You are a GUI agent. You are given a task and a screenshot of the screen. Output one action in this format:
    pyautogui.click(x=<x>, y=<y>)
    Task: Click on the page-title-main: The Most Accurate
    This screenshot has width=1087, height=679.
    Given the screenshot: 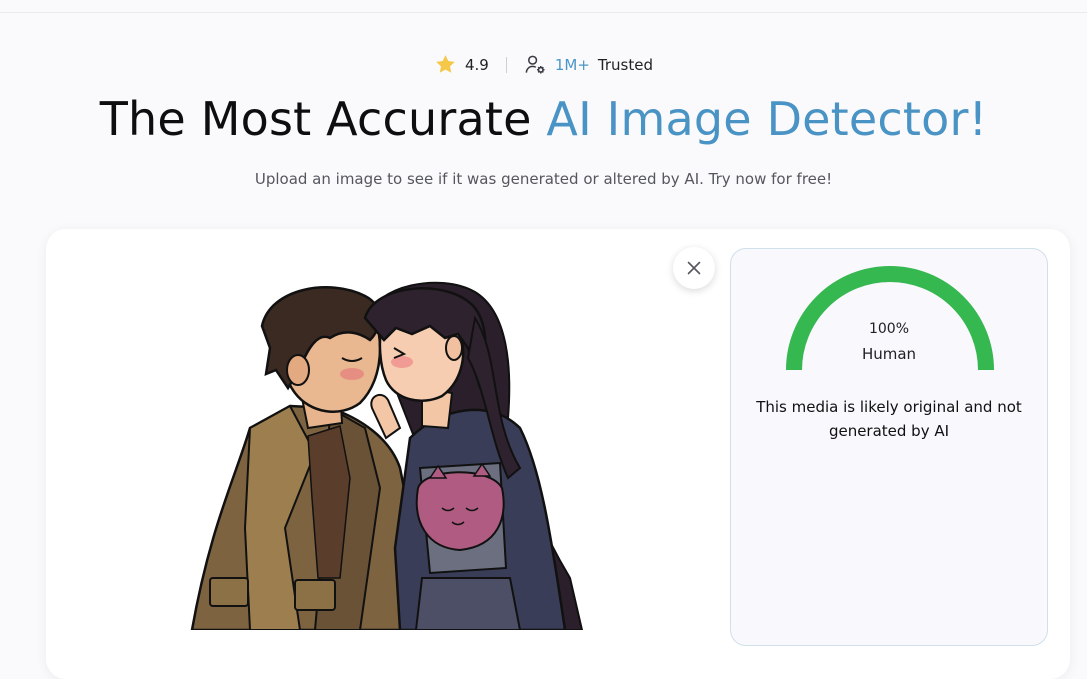 What is the action you would take?
    pyautogui.click(x=323, y=119)
    